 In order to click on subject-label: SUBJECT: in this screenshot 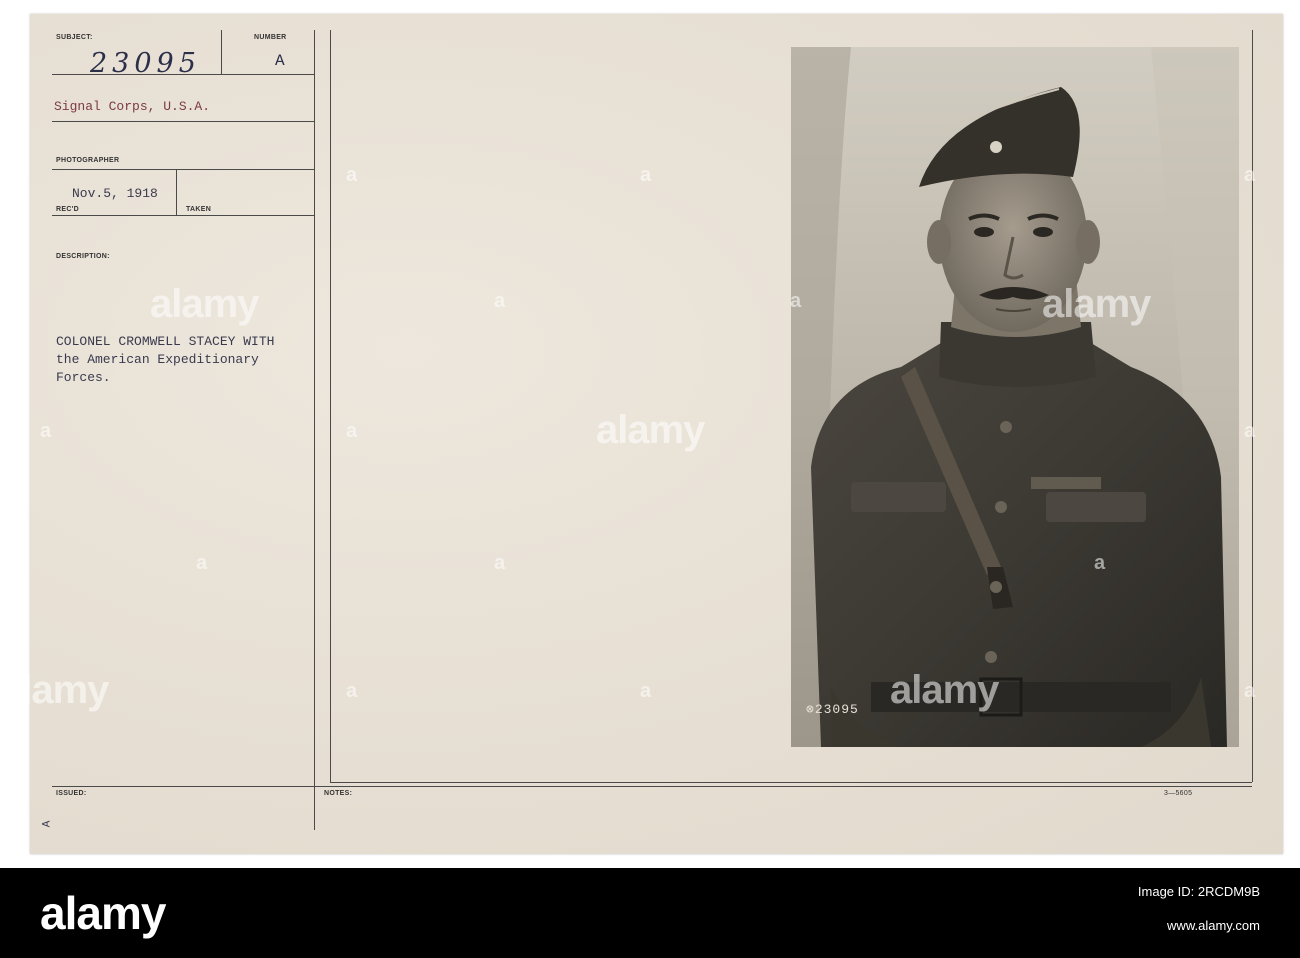, I will do `click(74, 37)`.